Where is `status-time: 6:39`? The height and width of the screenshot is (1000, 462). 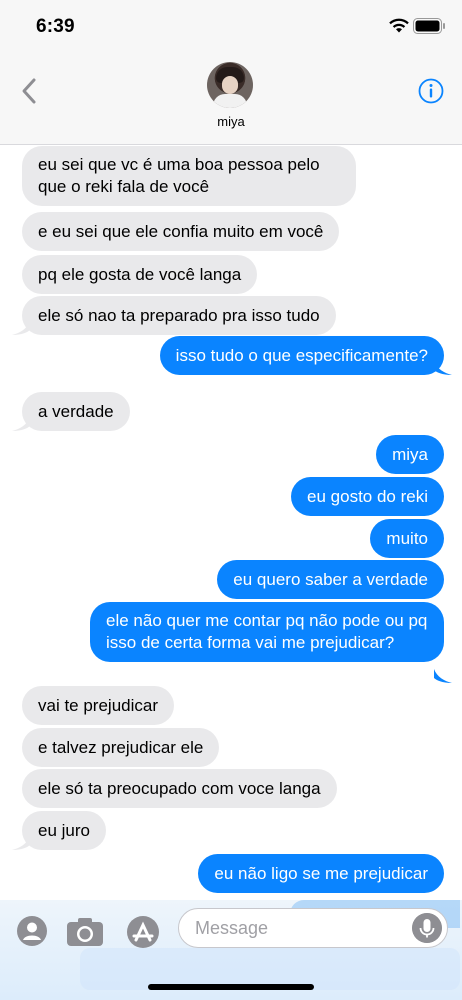 status-time: 6:39 is located at coordinates (55, 26).